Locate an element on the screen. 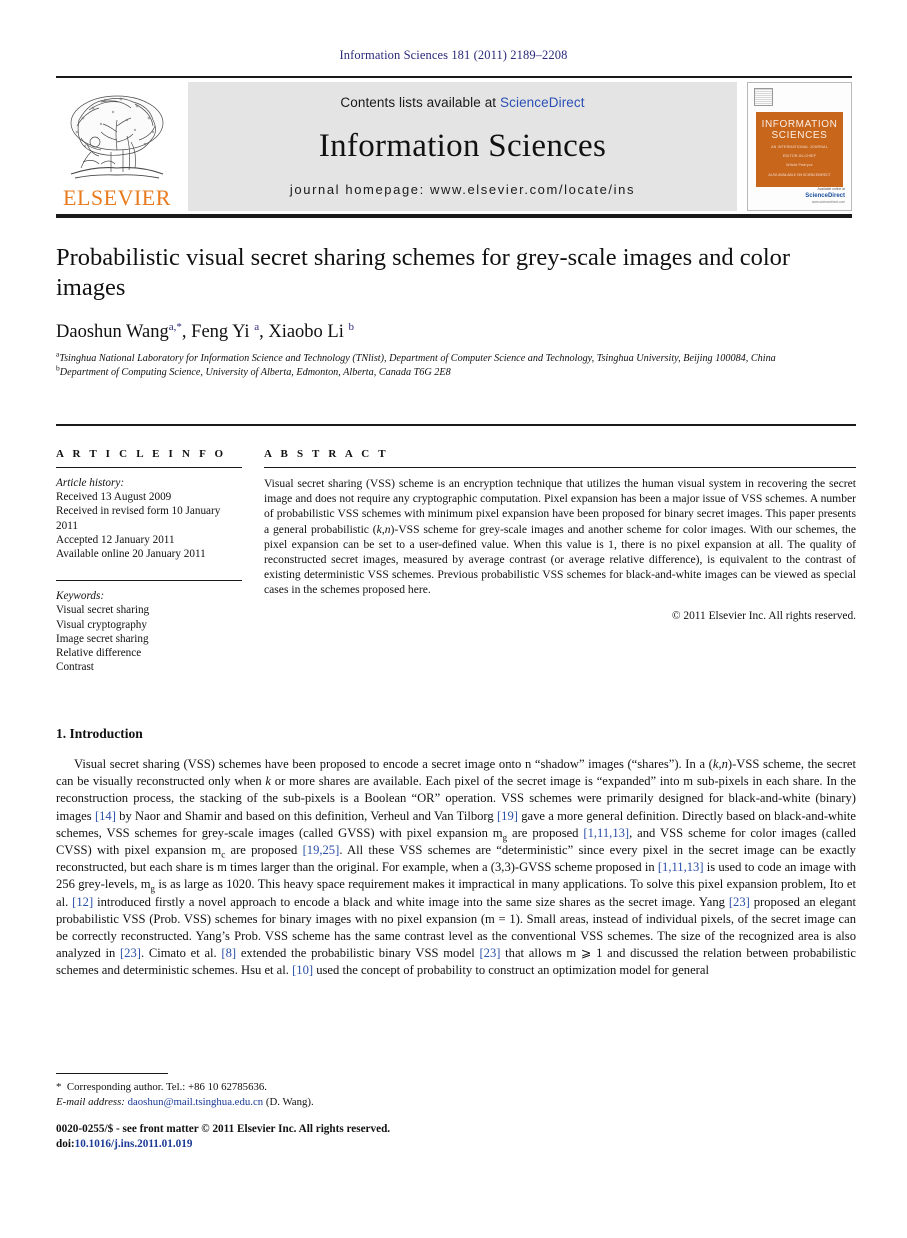 The height and width of the screenshot is (1238, 907). cover-availability-note: ALSO AVAILABLE ON SCIENCEDIRECT is located at coordinates (799, 175).